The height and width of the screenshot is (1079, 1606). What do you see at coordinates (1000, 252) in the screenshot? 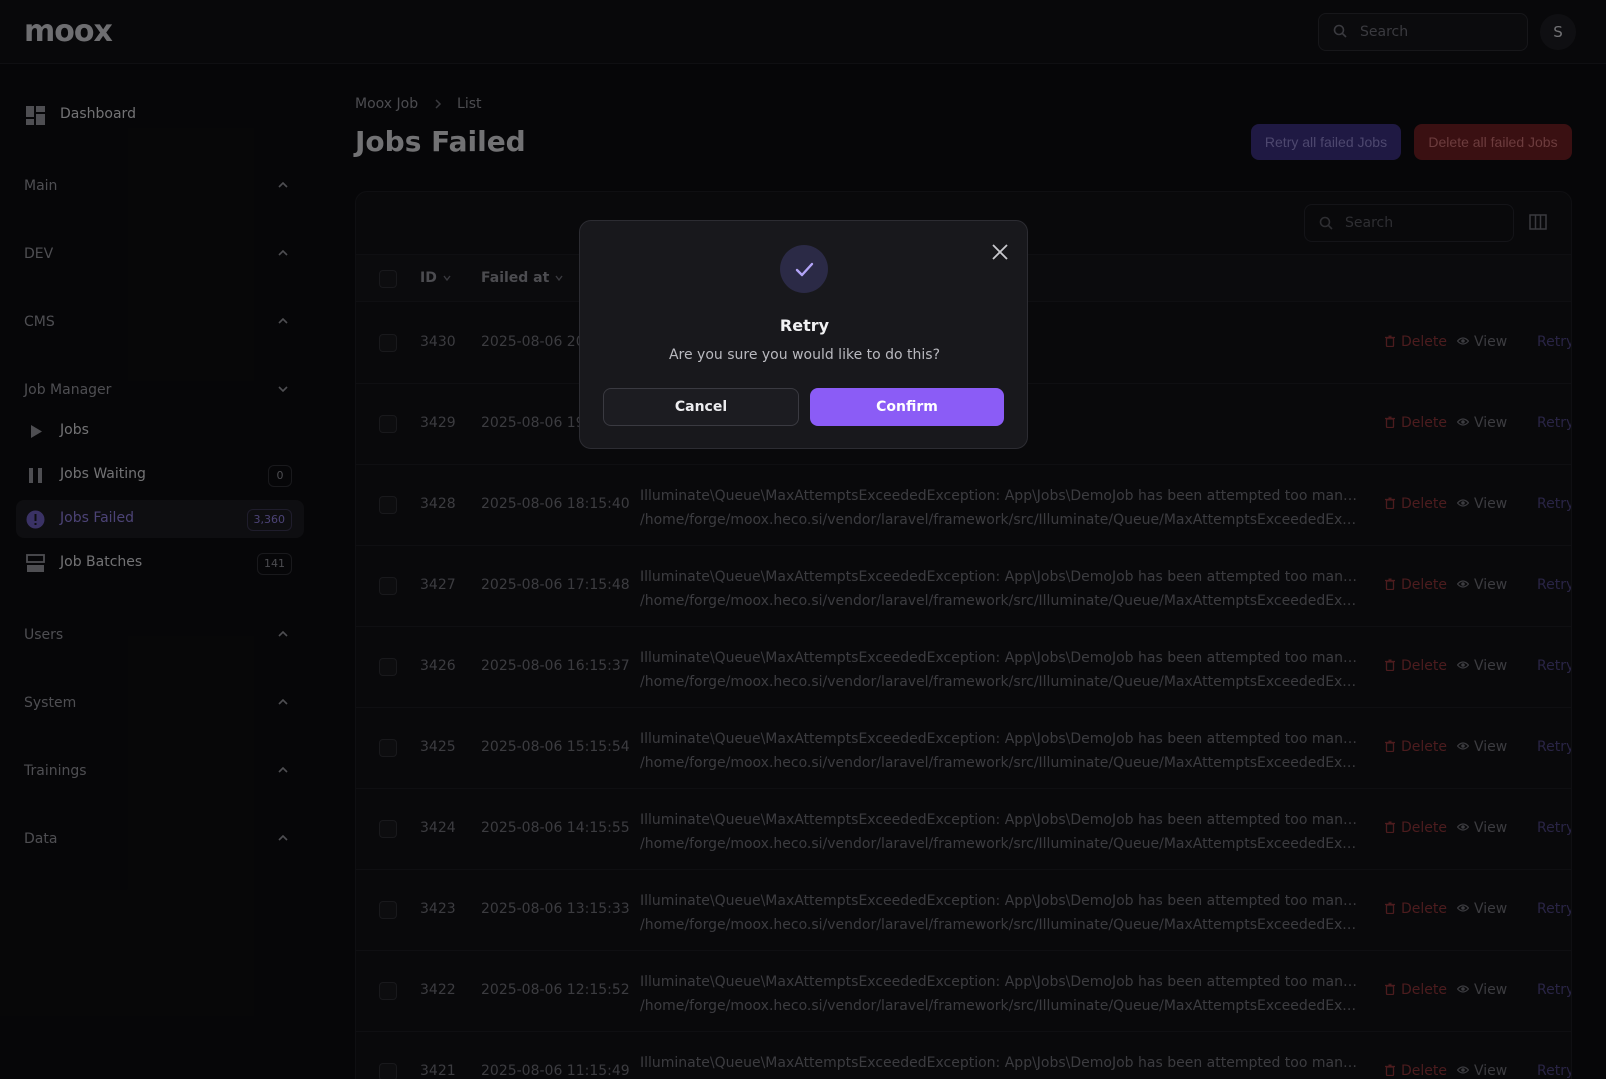
I see `close-icon` at bounding box center [1000, 252].